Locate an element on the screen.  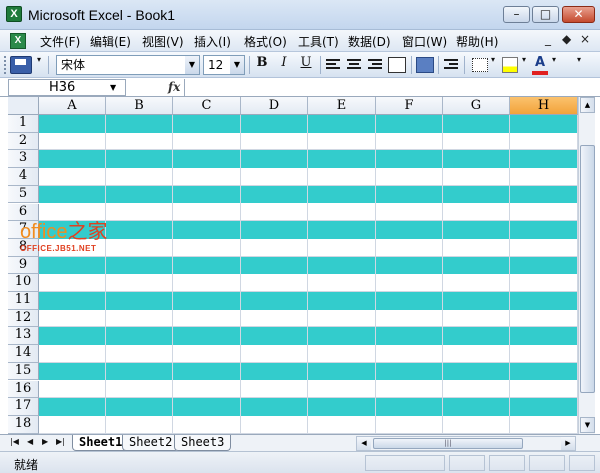
scroll-up-icon: ▲ is located at coordinates (587, 105).